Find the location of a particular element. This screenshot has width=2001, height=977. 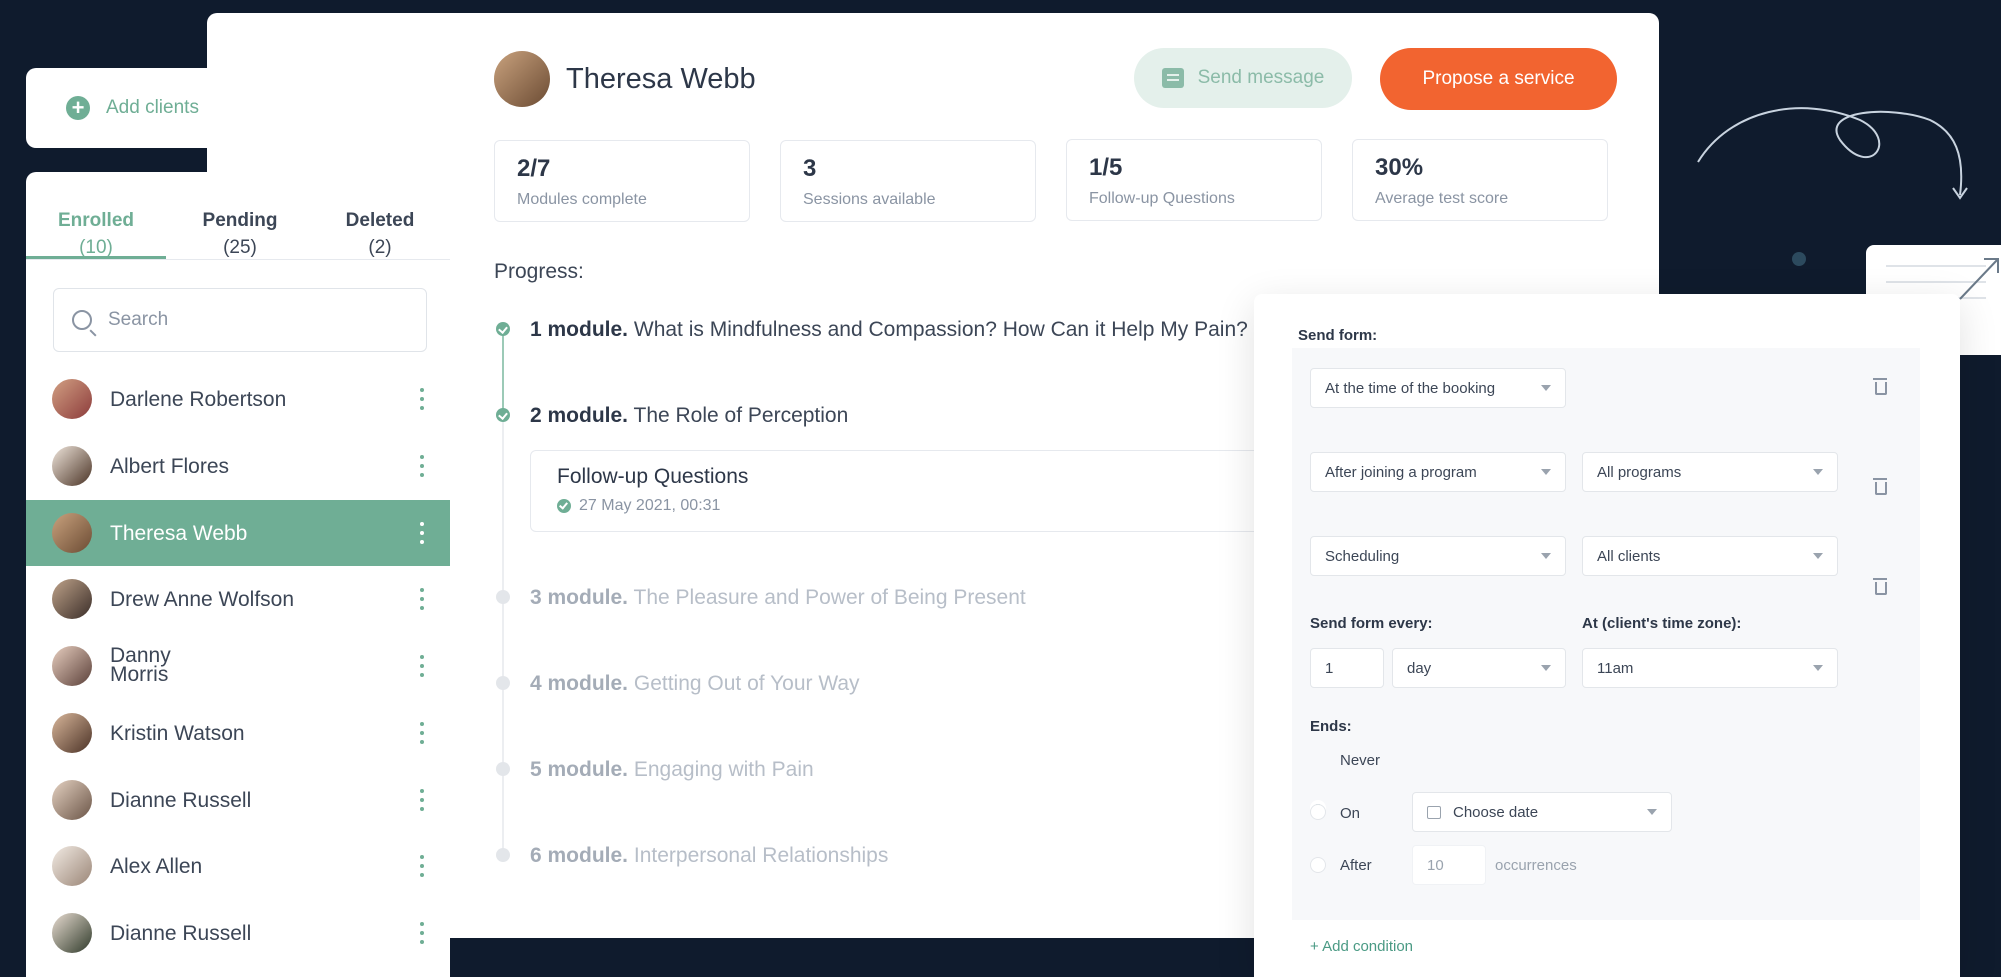

module-title: Getting Out of Your Way is located at coordinates (746, 683).